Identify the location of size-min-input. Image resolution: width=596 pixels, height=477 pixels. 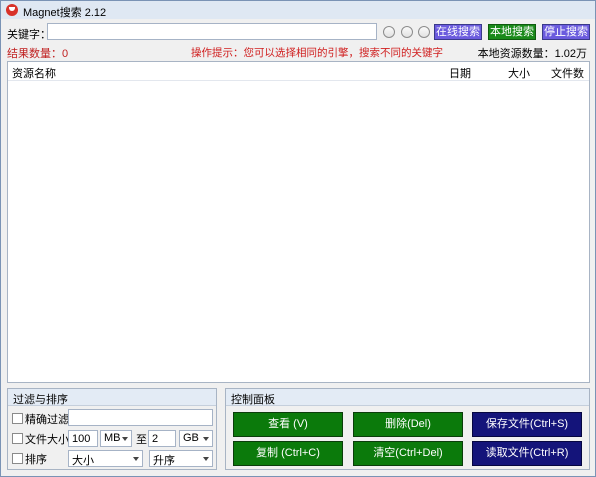
(83, 438).